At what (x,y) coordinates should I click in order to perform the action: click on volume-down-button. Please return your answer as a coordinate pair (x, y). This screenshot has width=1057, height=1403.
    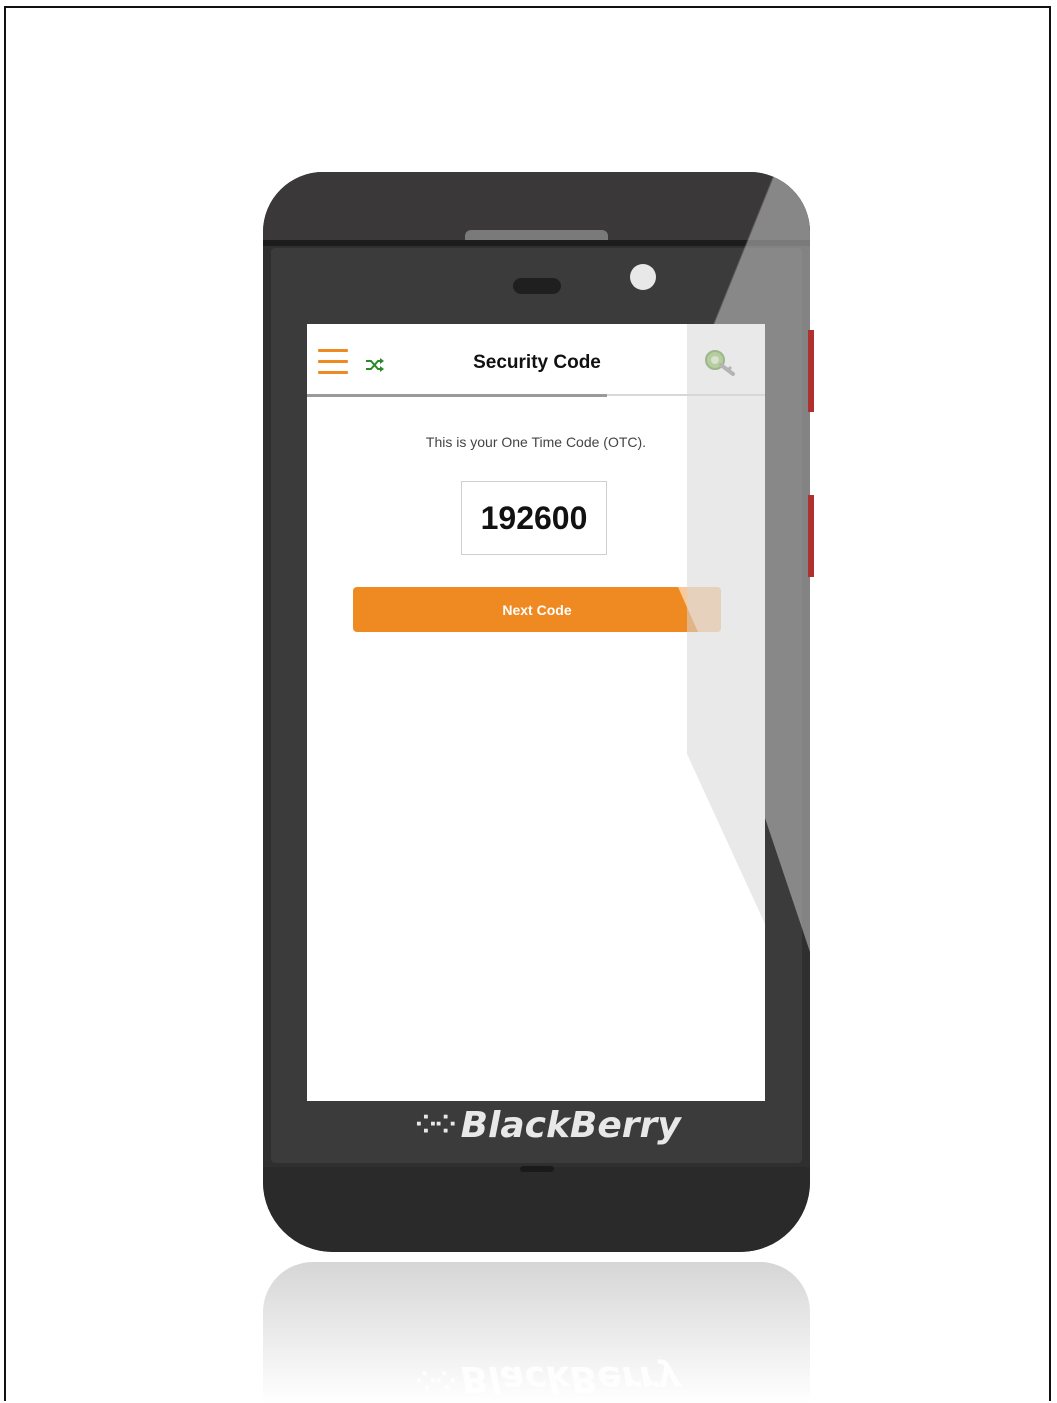
    Looking at the image, I should click on (811, 536).